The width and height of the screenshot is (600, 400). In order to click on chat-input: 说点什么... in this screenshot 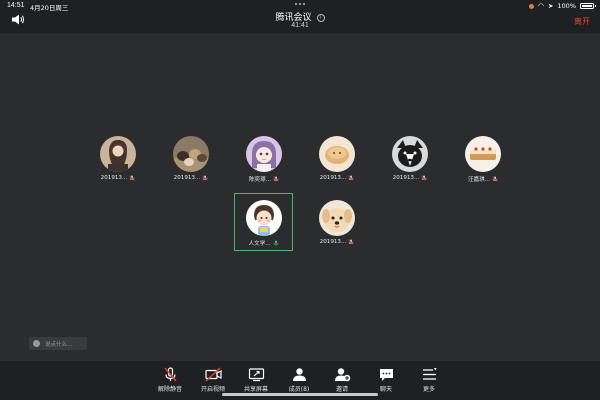, I will do `click(58, 343)`.